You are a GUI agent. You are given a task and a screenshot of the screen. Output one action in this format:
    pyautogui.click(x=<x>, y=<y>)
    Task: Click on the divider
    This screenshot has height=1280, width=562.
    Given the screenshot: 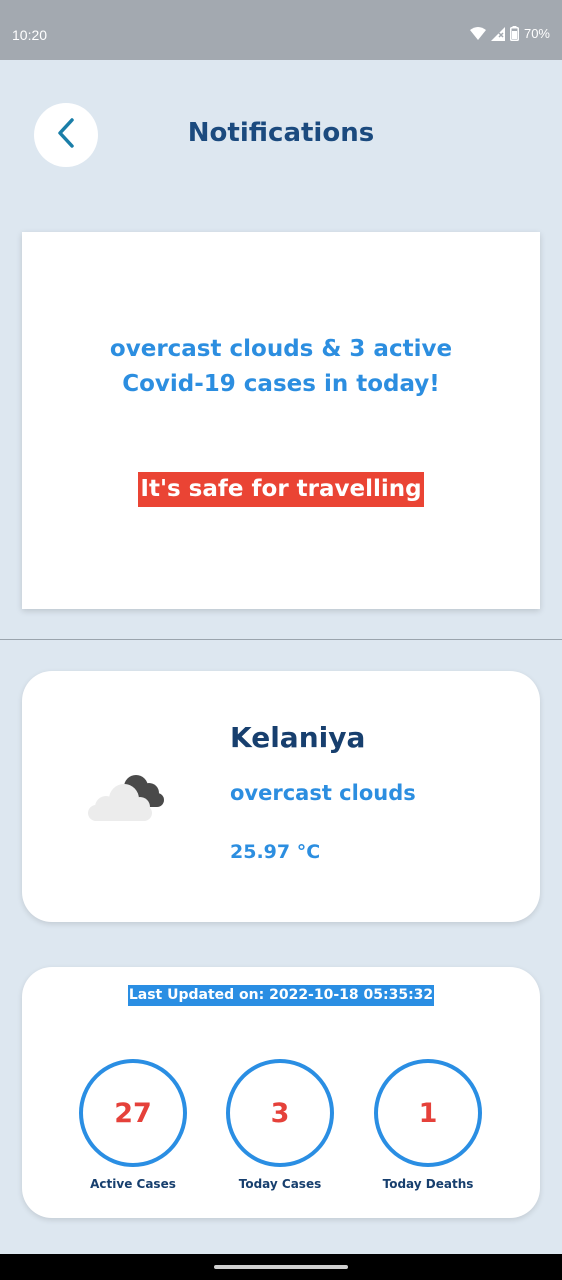 What is the action you would take?
    pyautogui.click(x=281, y=639)
    